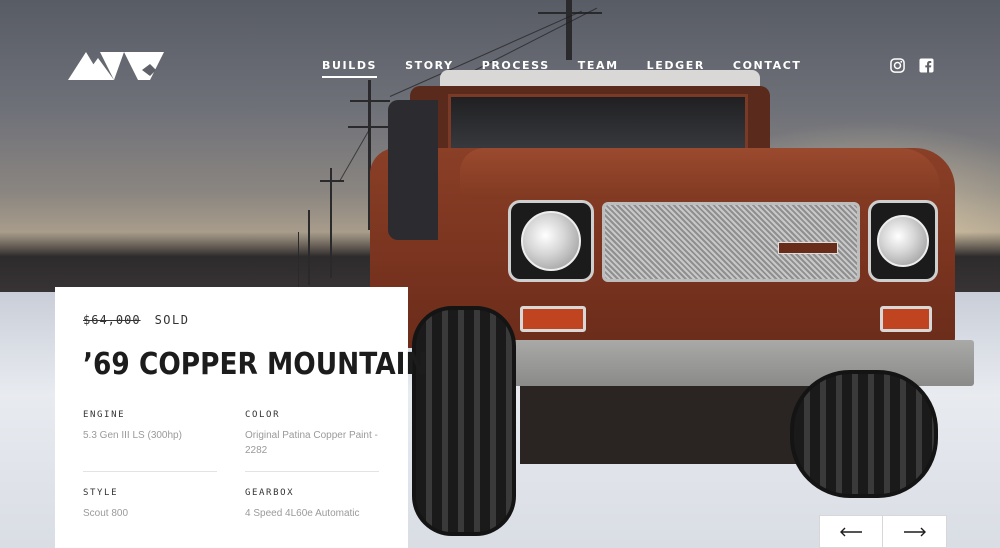  Describe the element at coordinates (263, 415) in the screenshot. I see `spec-label: COLOR` at that location.